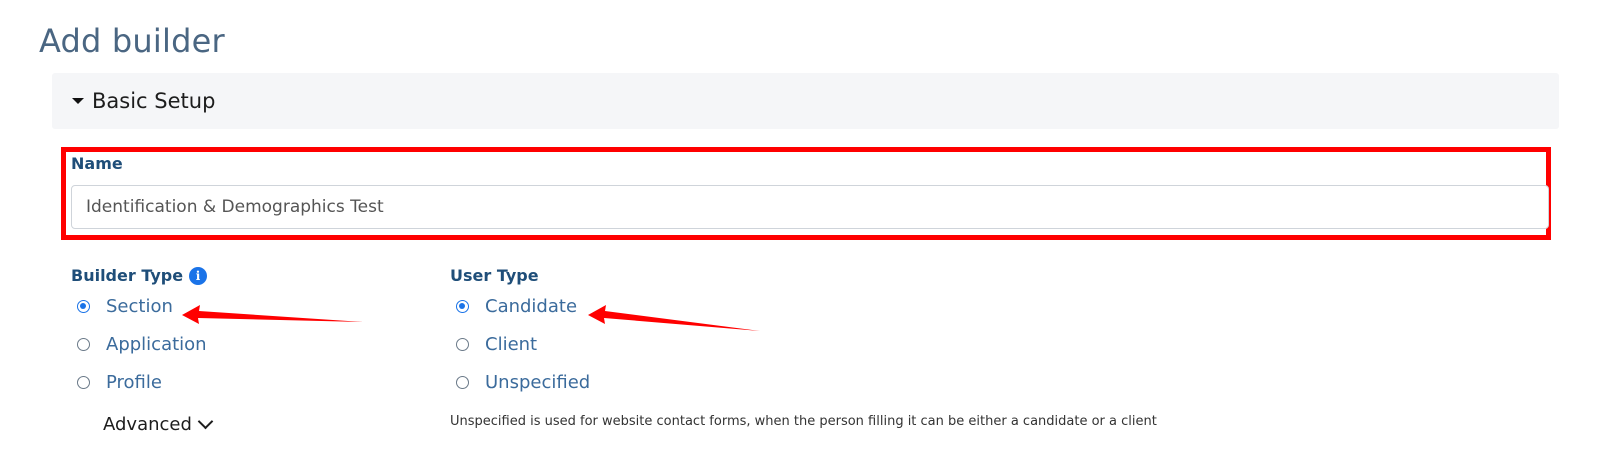 This screenshot has width=1610, height=469. Describe the element at coordinates (471, 318) in the screenshot. I see `annotation-arrows` at that location.